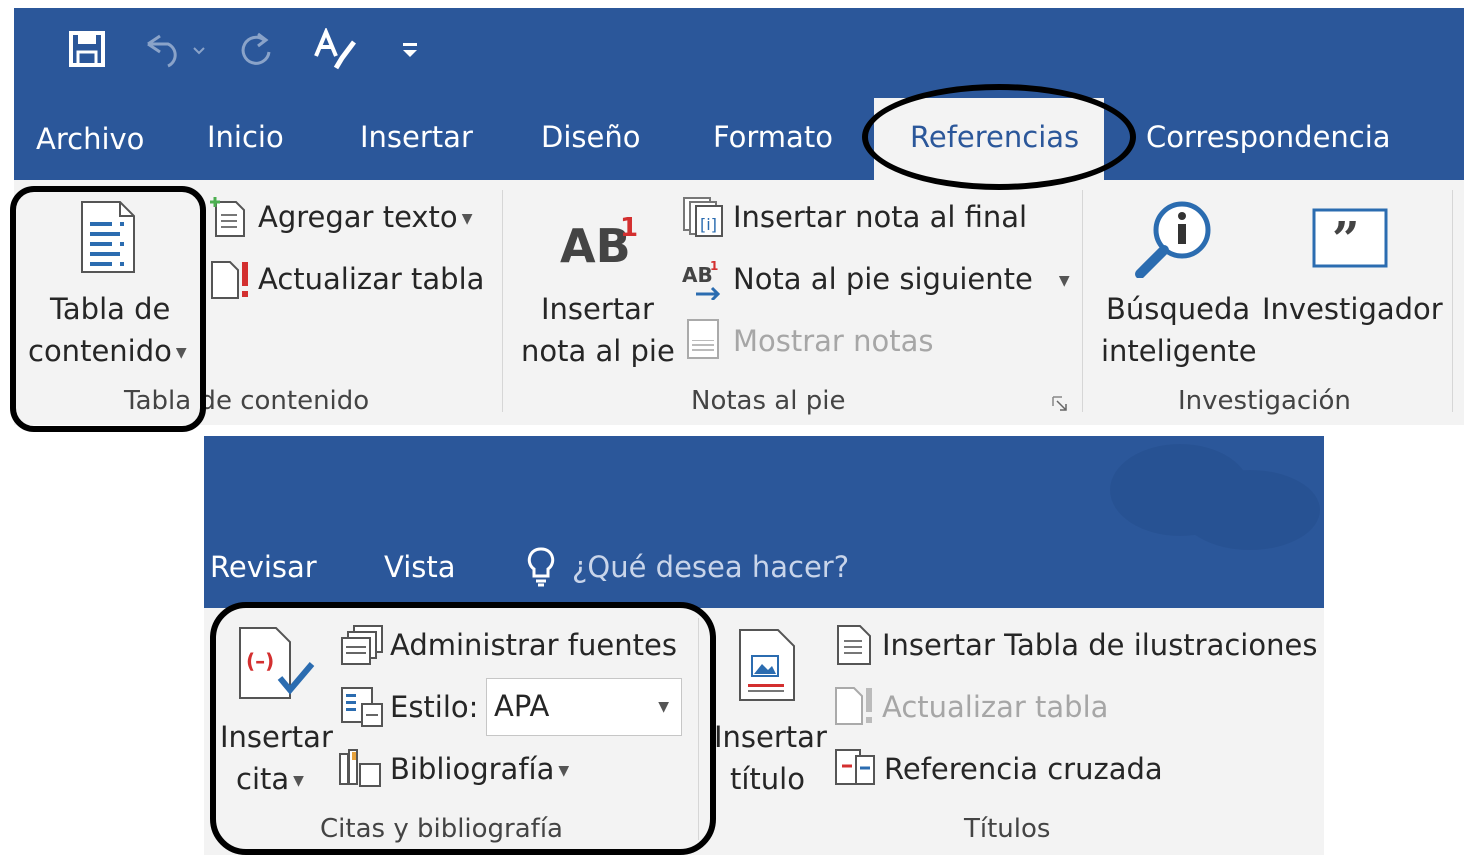 The image size is (1465, 855). Describe the element at coordinates (768, 665) in the screenshot. I see `insert-caption-icon` at that location.